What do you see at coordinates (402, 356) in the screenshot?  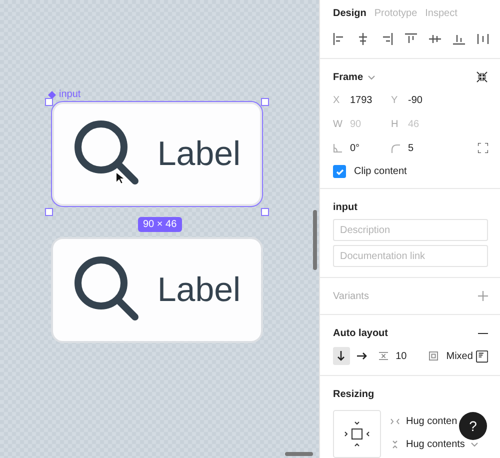 I see `spacing-field: 10` at bounding box center [402, 356].